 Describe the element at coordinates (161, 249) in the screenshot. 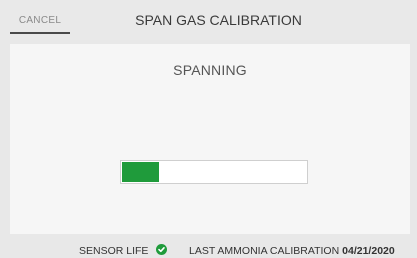

I see `check-circle-icon` at that location.